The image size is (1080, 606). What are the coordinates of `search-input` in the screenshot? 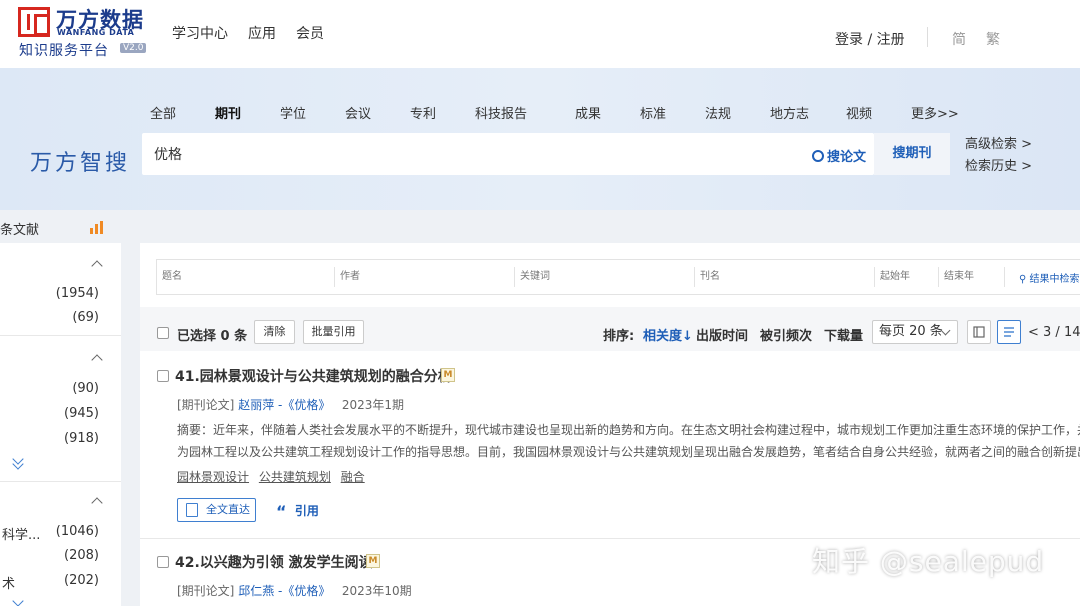 It's located at (474, 154).